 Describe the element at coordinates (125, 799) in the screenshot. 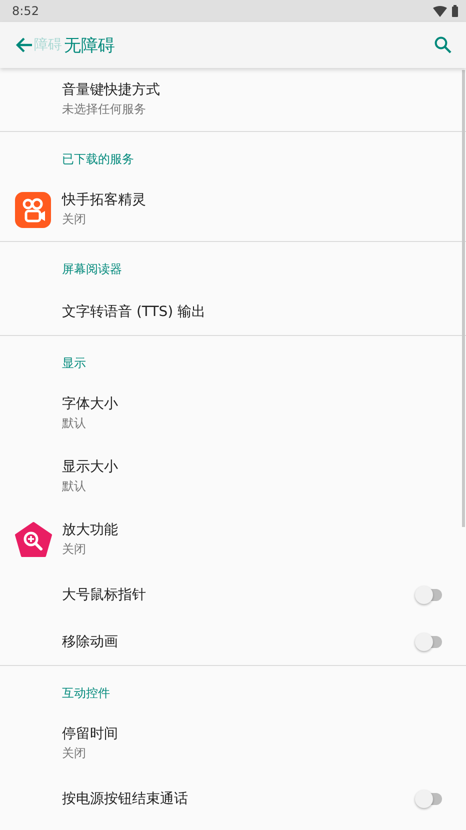

I see `setting-title: 按电源按钮结束通话` at that location.